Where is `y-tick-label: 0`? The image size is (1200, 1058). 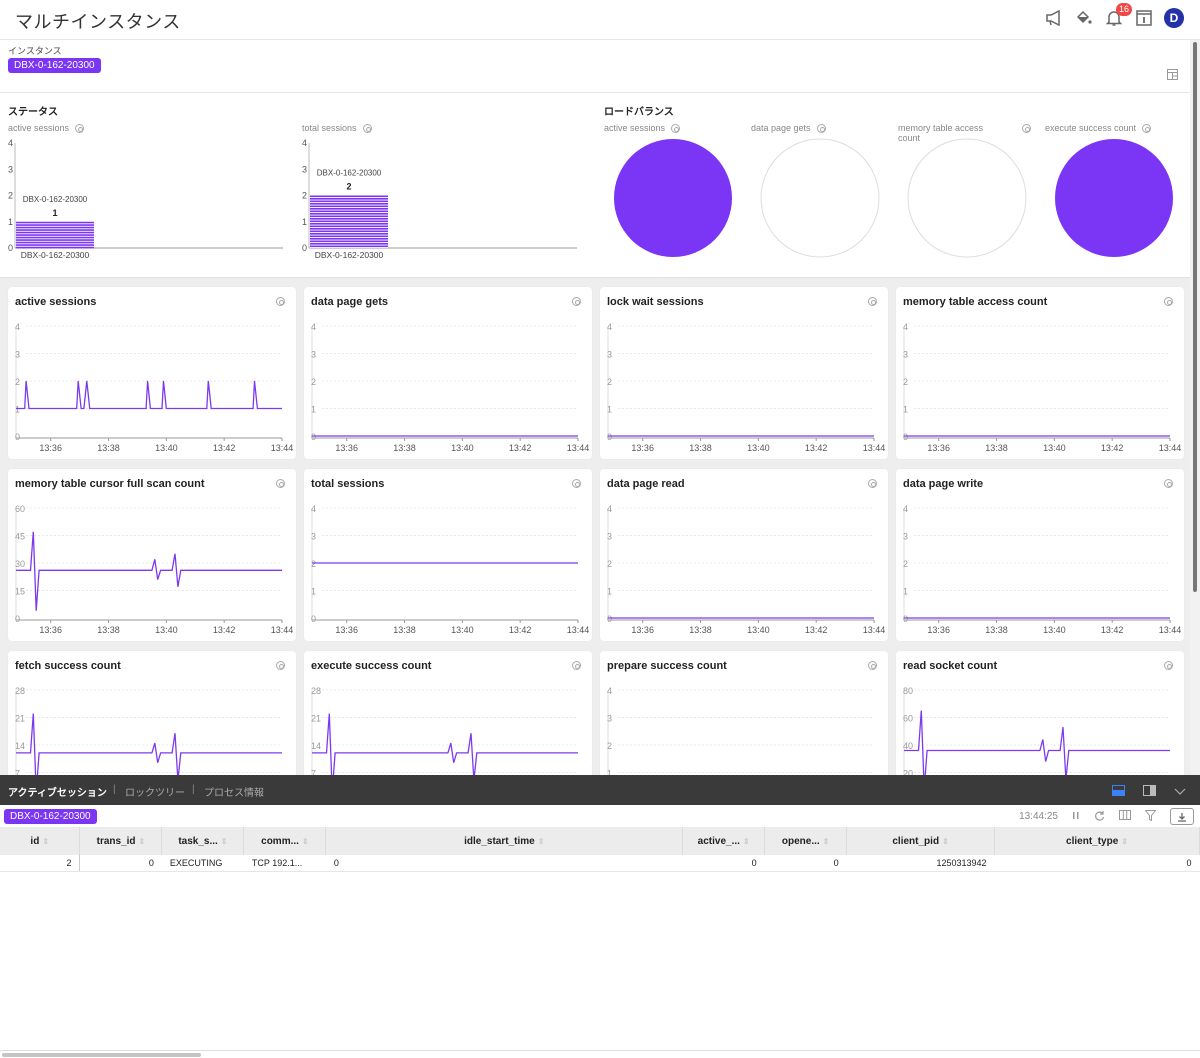 y-tick-label: 0 is located at coordinates (17, 619).